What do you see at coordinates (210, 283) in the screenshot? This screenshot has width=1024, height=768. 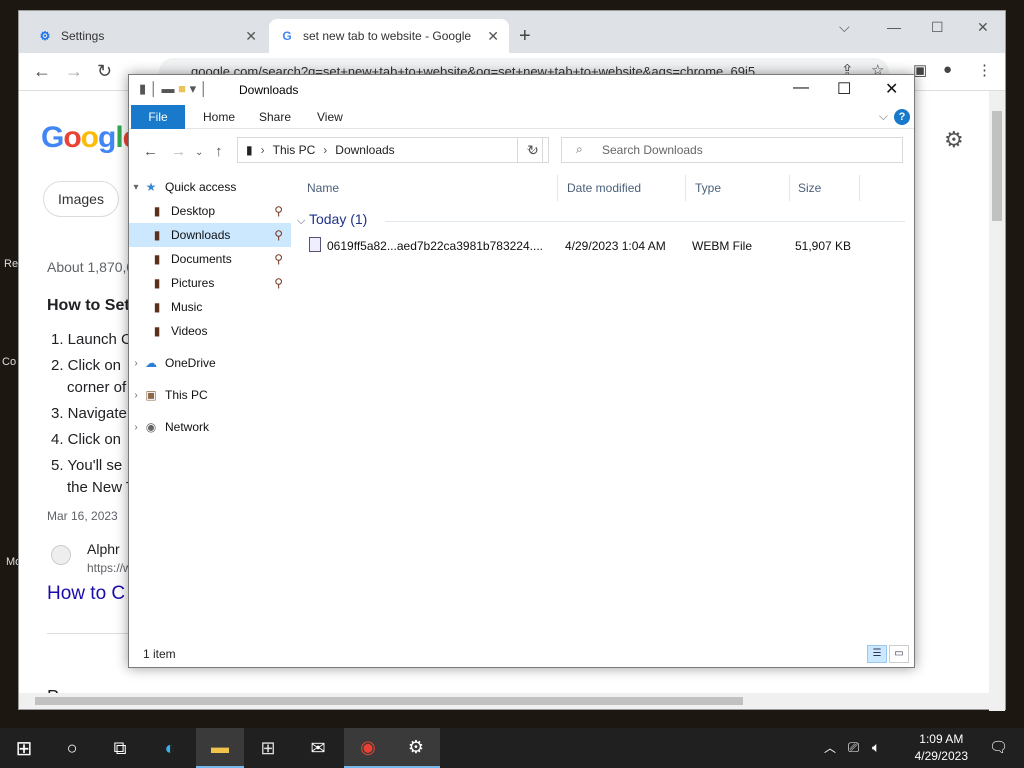 I see `nav-pictures: ▮ Pictures ⚲` at bounding box center [210, 283].